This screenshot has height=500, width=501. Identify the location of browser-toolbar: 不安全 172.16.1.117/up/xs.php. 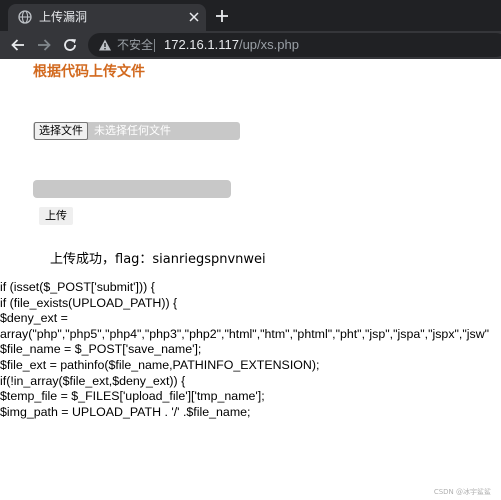
(250, 45).